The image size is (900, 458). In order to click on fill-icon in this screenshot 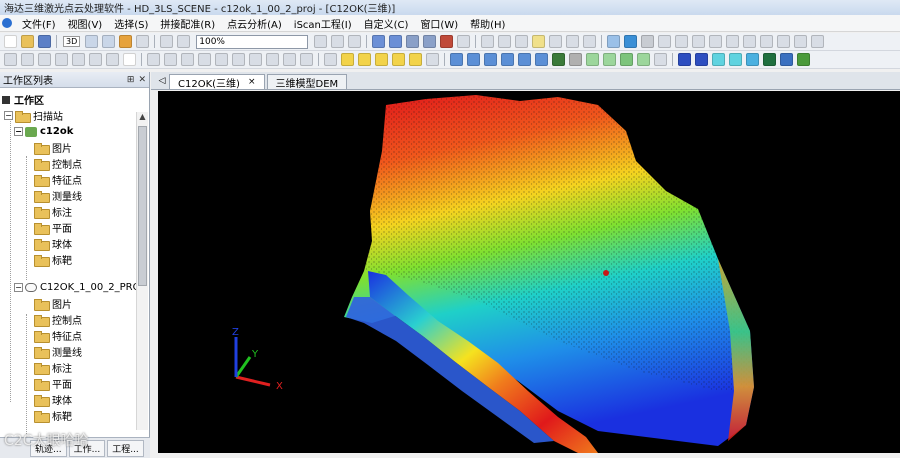, I will do `click(126, 41)`.